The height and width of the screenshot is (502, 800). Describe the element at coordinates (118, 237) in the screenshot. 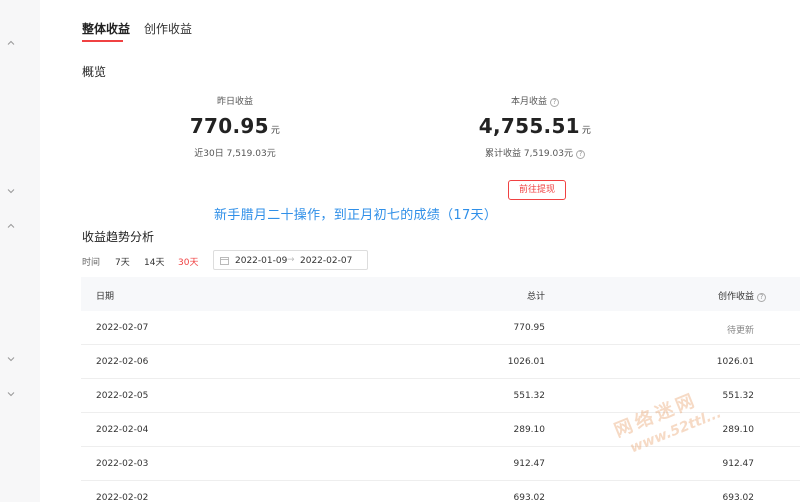

I see `trend-analysis-title: 收益趋势分析` at that location.